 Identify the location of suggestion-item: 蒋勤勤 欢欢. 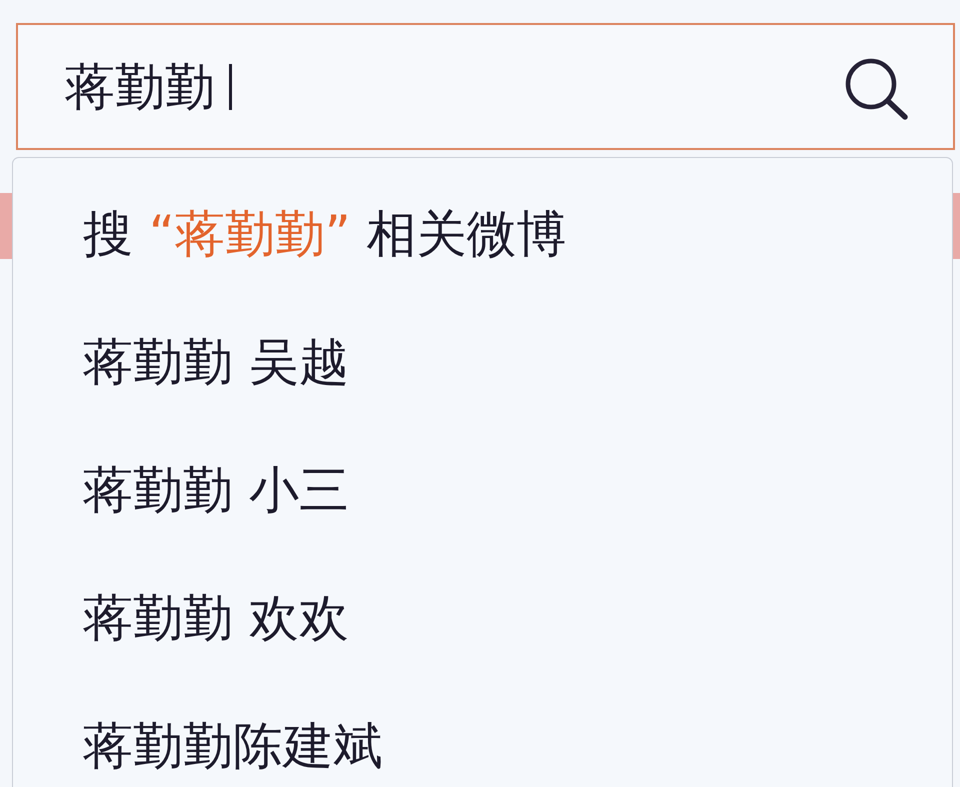
(216, 618).